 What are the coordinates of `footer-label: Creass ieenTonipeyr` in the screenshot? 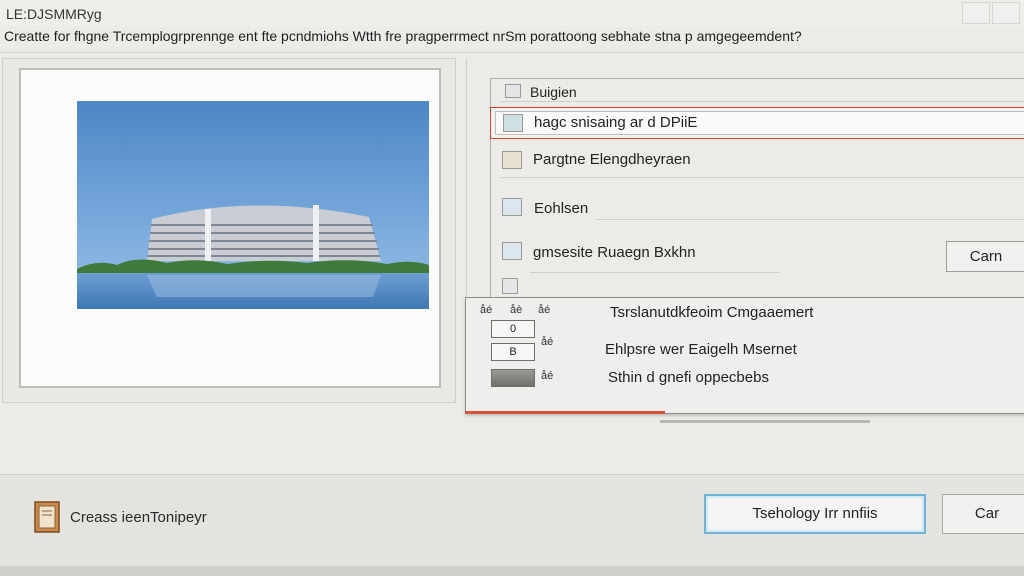 It's located at (138, 517).